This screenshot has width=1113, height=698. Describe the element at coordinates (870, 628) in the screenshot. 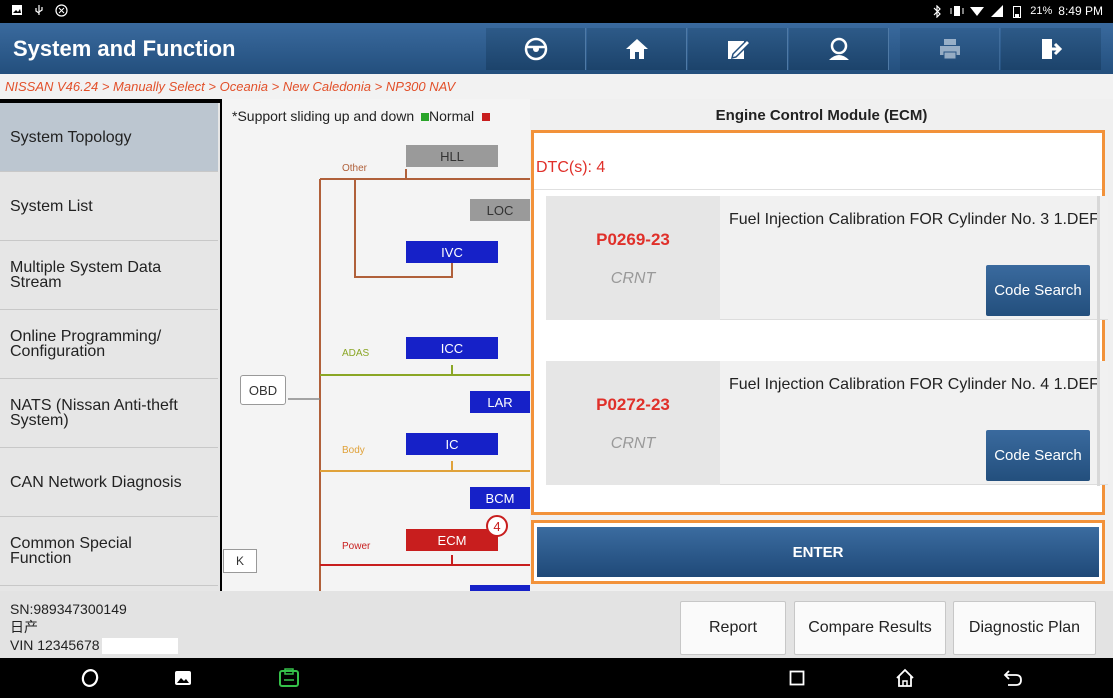

I see `compare-results-button: Compare Results` at that location.